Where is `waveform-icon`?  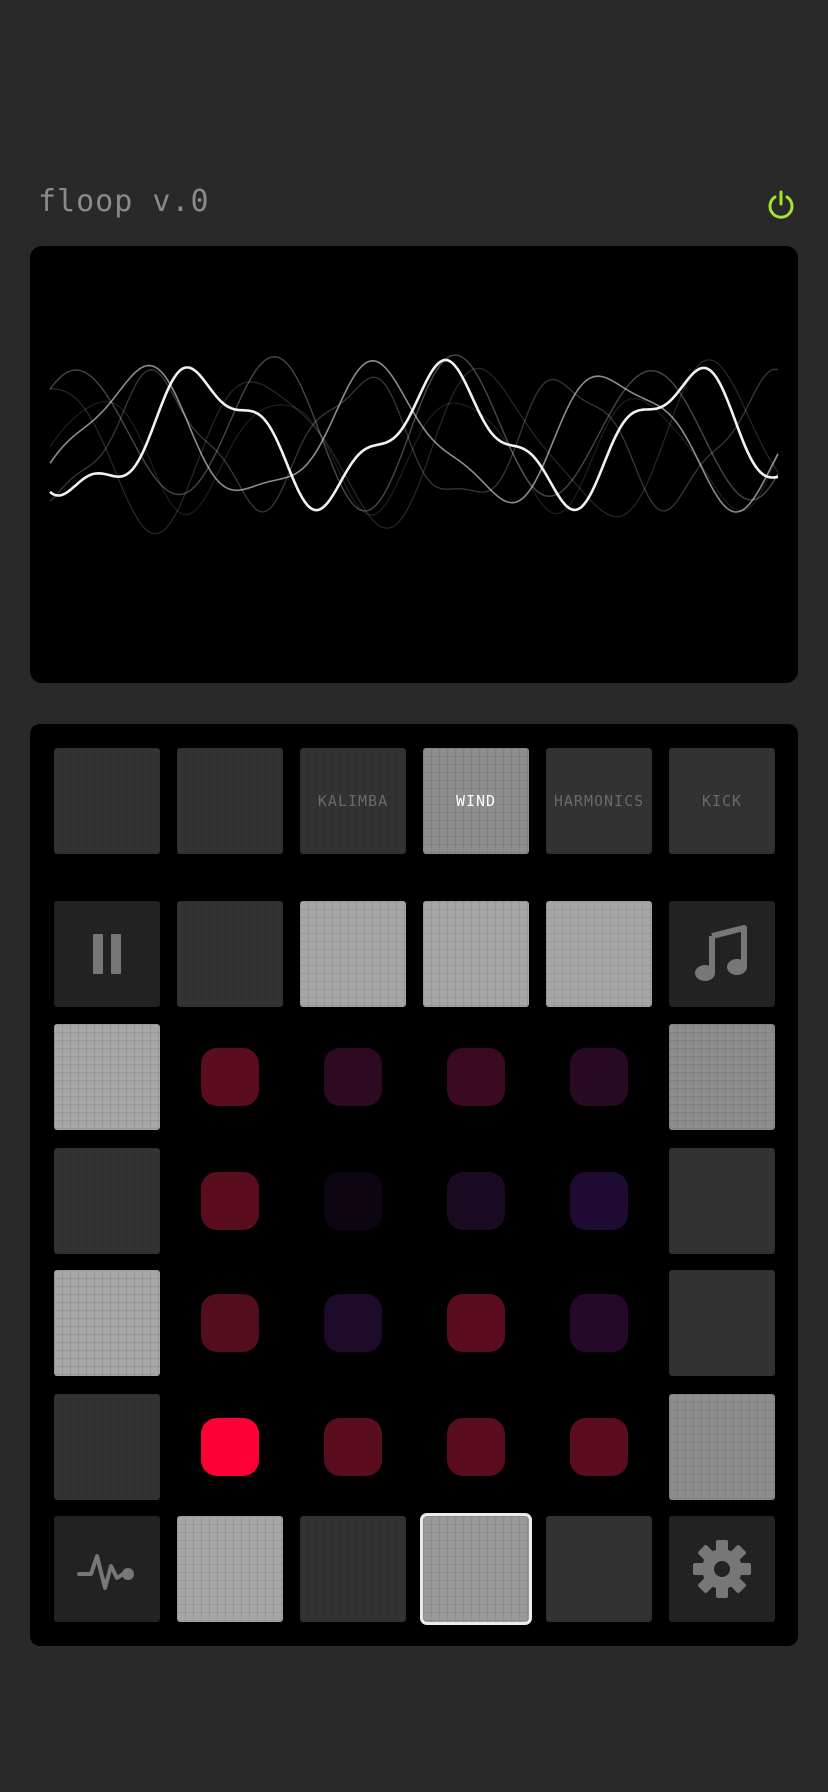
waveform-icon is located at coordinates (105, 1572).